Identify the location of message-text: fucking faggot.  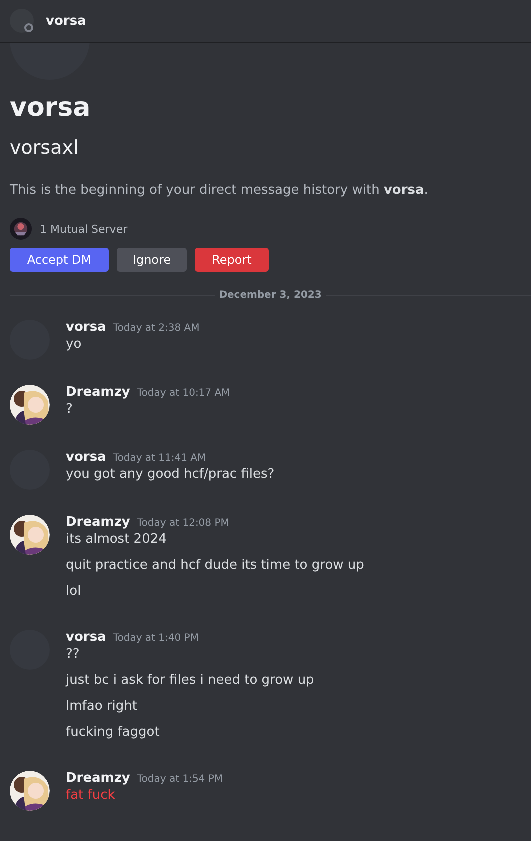
(113, 733).